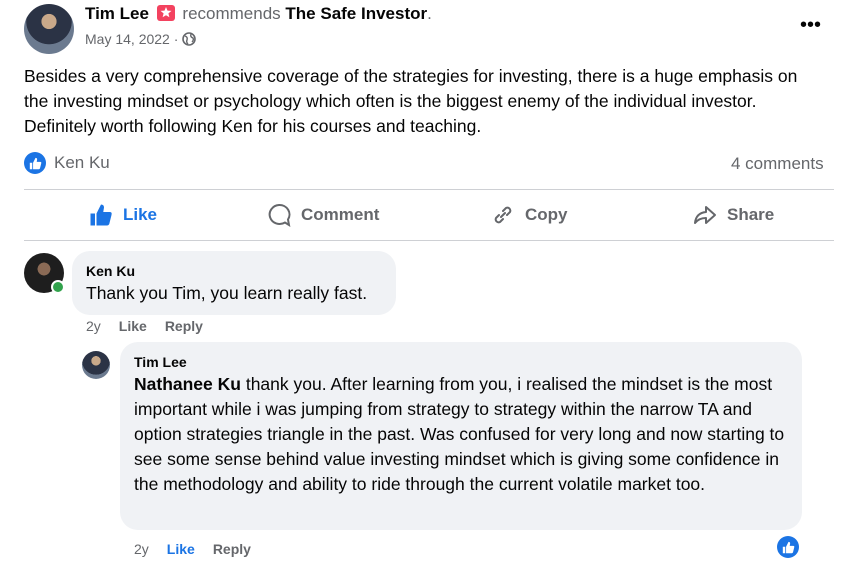 The width and height of the screenshot is (851, 563). Describe the element at coordinates (140, 214) in the screenshot. I see `like-label: Like` at that location.